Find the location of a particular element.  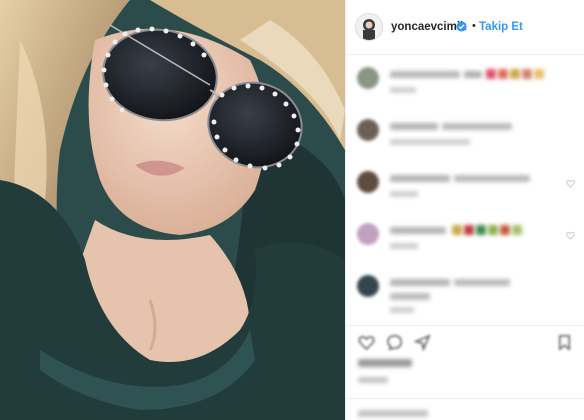

bookmark-icon is located at coordinates (564, 342).